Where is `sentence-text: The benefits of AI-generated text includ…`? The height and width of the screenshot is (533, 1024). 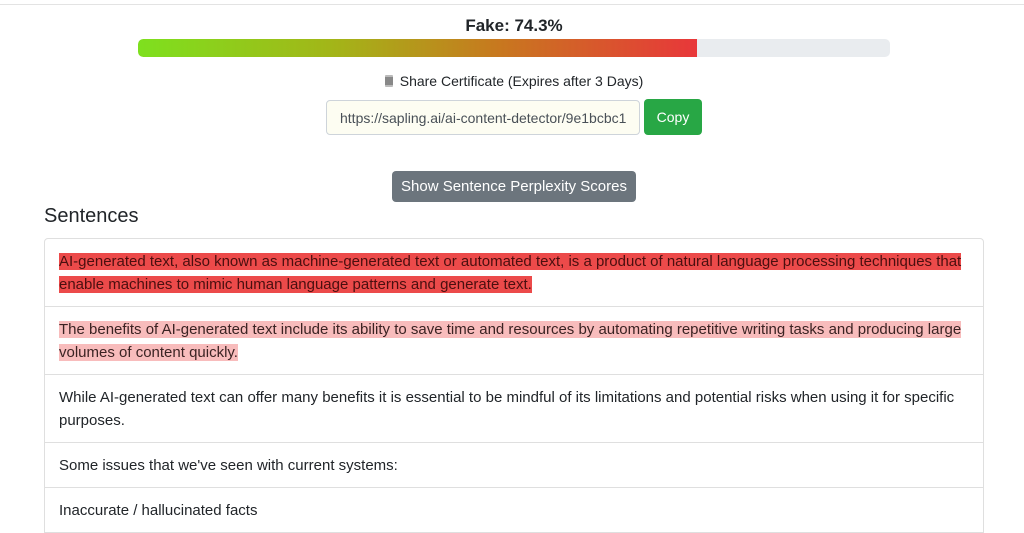 sentence-text: The benefits of AI-generated text includ… is located at coordinates (510, 341).